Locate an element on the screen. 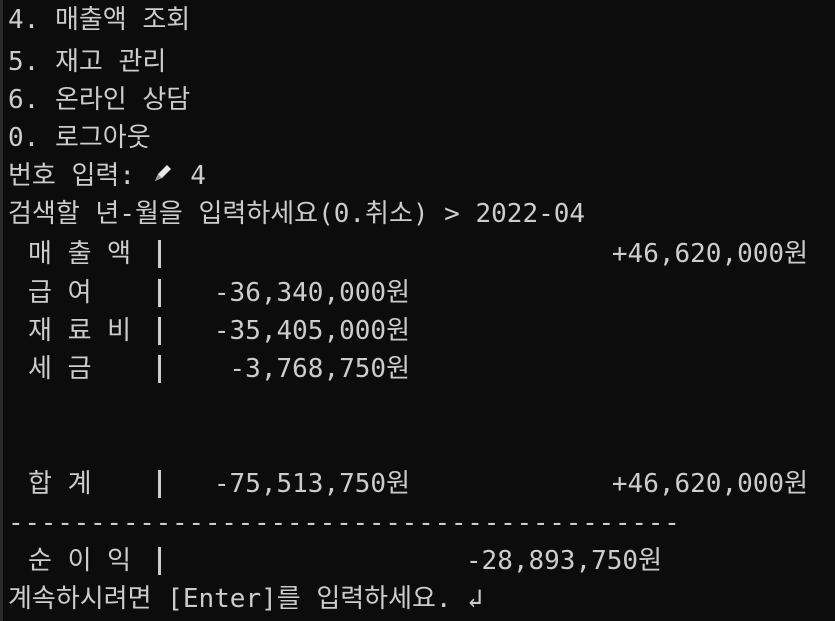 The height and width of the screenshot is (621, 835). total-label: 합 계 is located at coordinates (60, 484).